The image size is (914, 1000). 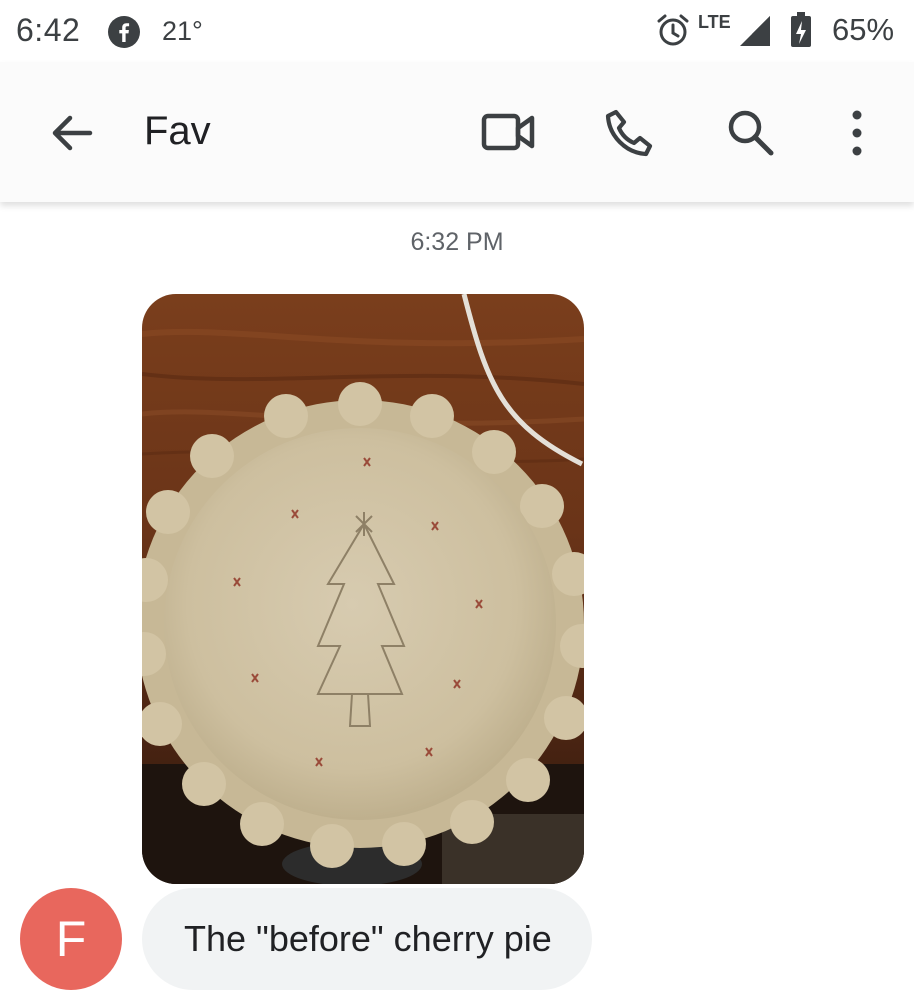 What do you see at coordinates (457, 31) in the screenshot?
I see `status-bar: 6:42 21° LTE 65%` at bounding box center [457, 31].